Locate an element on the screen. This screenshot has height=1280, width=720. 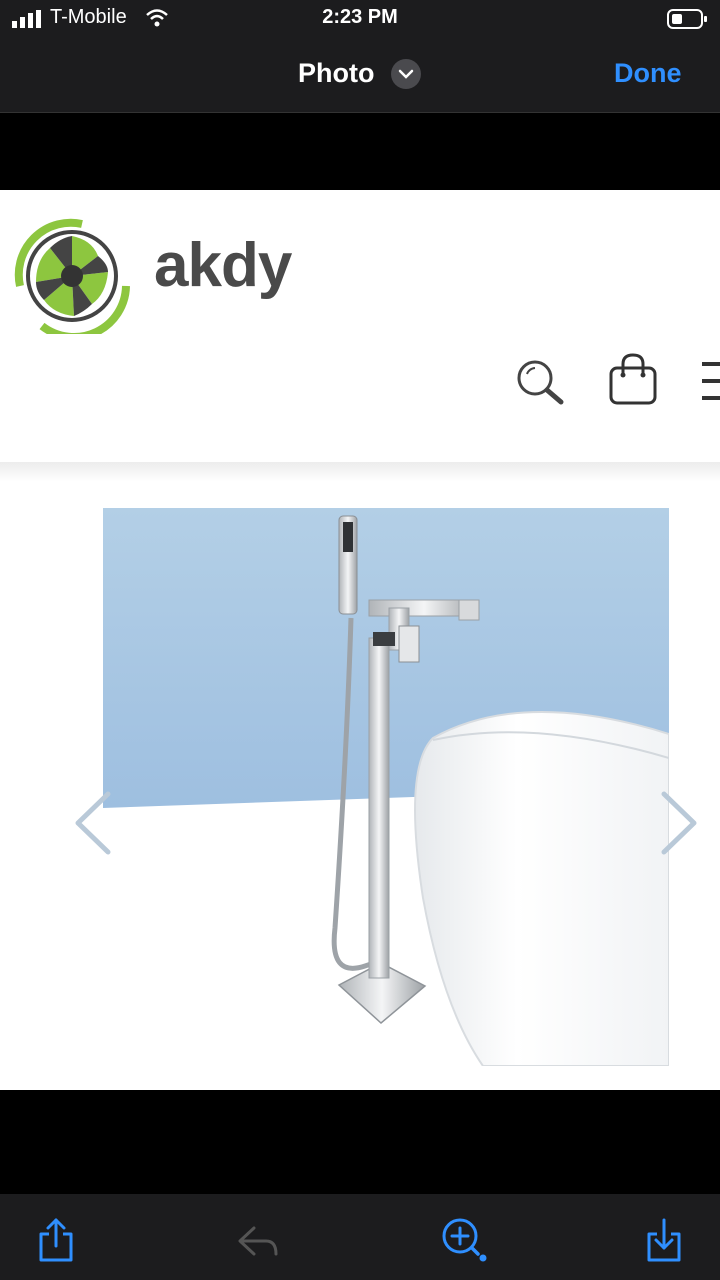
markup-icon is located at coordinates (258, 1241).